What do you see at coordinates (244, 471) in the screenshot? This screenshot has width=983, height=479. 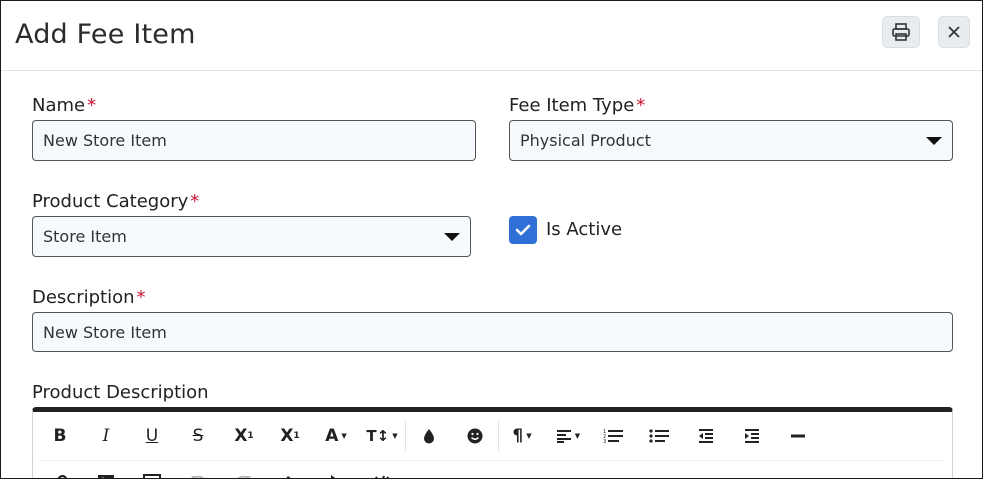 I see `redo-button` at bounding box center [244, 471].